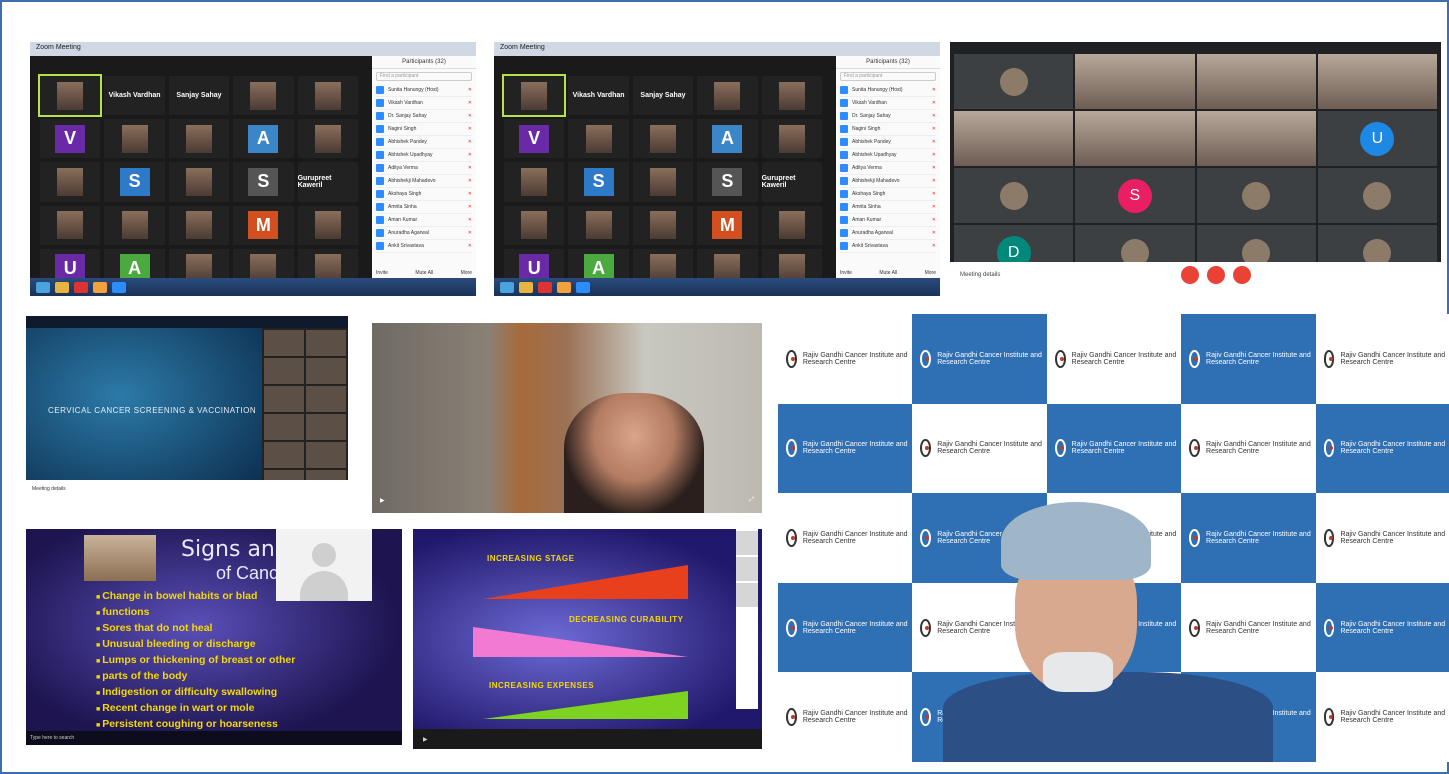 Image resolution: width=1449 pixels, height=774 pixels. What do you see at coordinates (866, 207) in the screenshot?
I see `participant-name: Amrita Sinha` at bounding box center [866, 207].